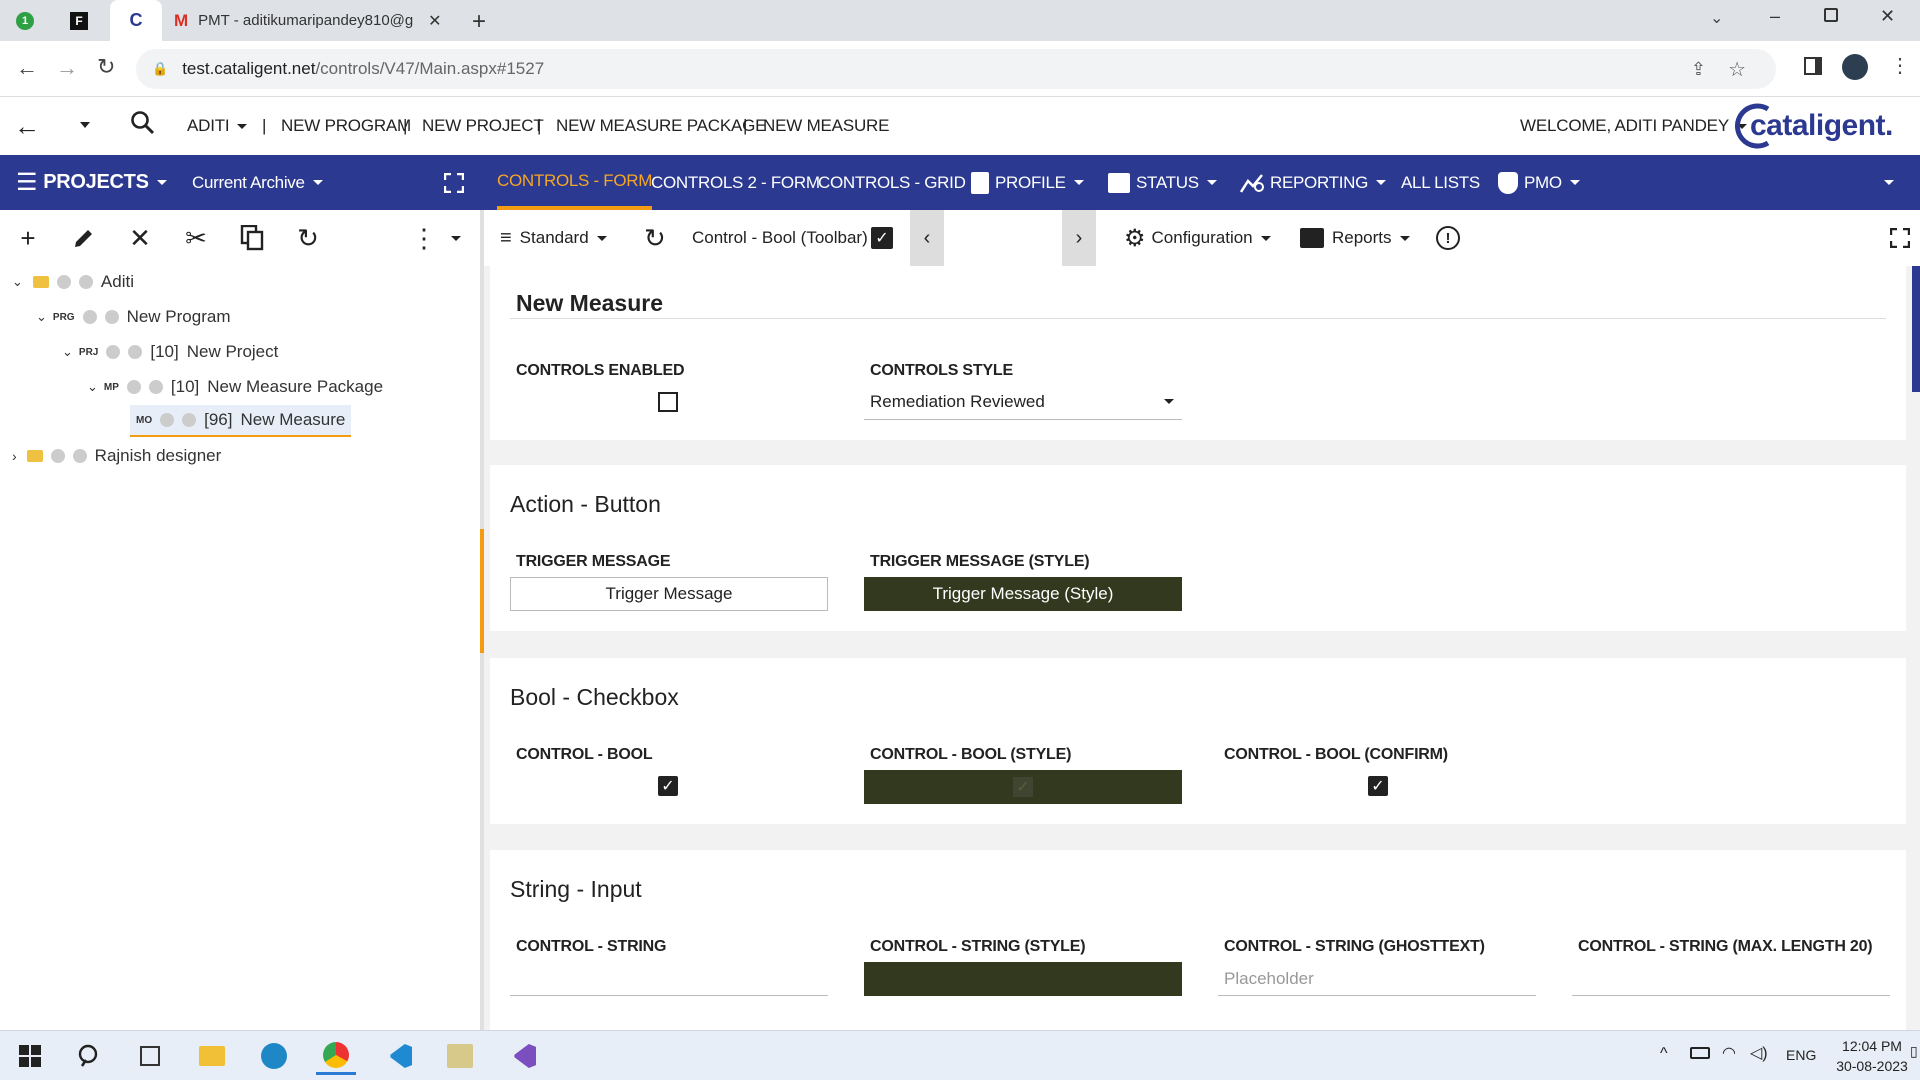 Image resolution: width=1920 pixels, height=1080 pixels. Describe the element at coordinates (1759, 1053) in the screenshot. I see `volume-icon: ◁)` at that location.